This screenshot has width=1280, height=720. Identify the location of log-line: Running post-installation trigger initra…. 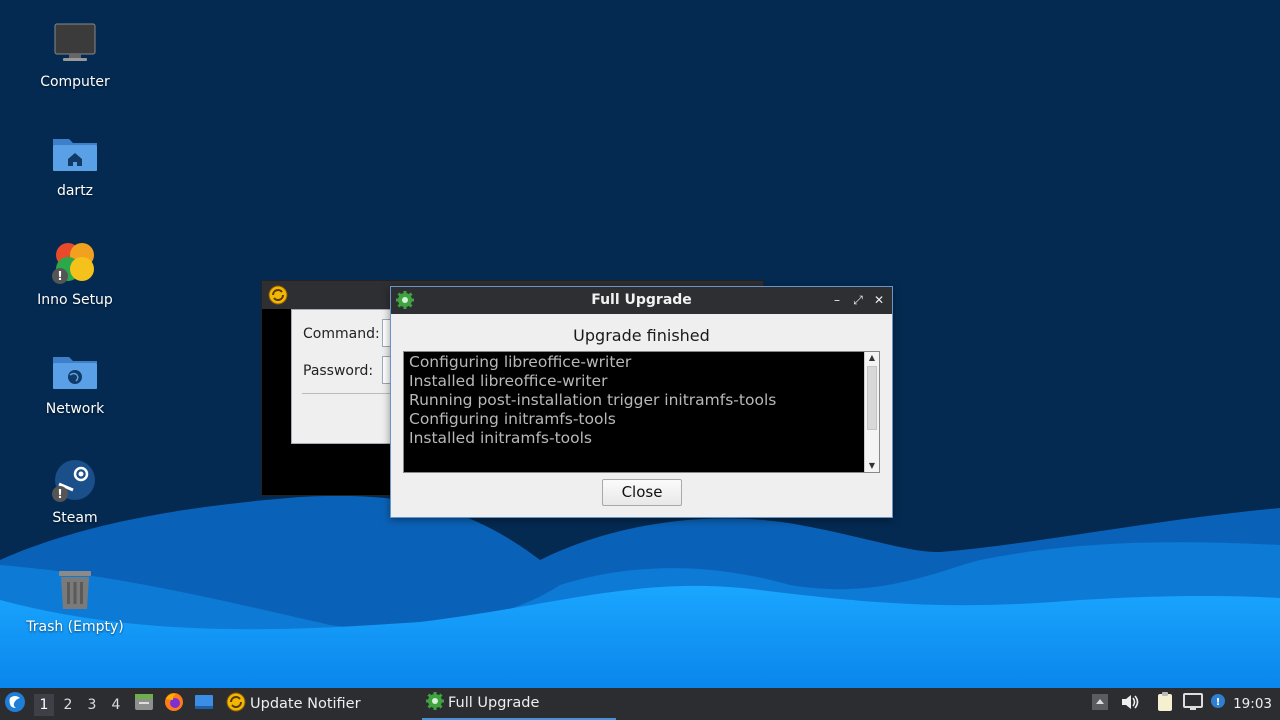
(593, 400).